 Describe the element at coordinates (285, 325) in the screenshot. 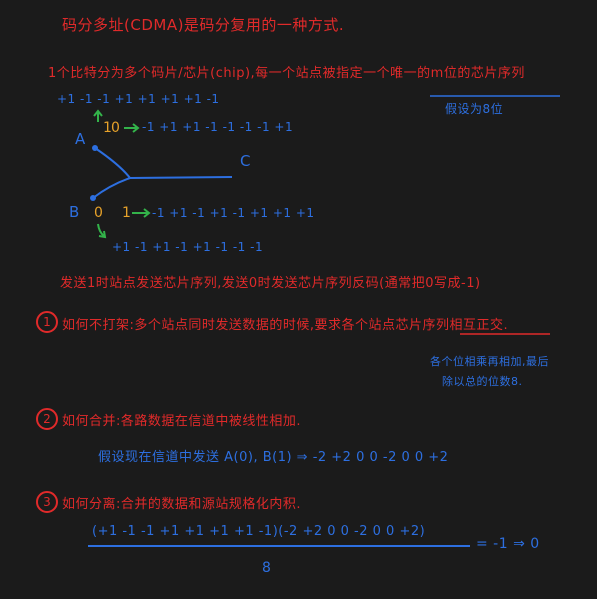

I see `question-1-text: 如何不打架:多个站点同时发送数据的时候,要求各个站点芯片序列相互正交.` at that location.